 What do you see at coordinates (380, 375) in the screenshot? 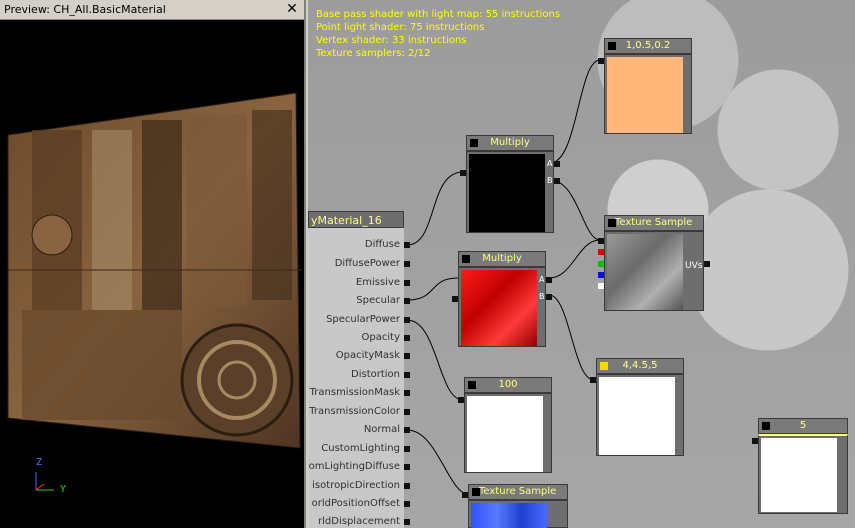
I see `input-distortion: Distortion` at bounding box center [380, 375].